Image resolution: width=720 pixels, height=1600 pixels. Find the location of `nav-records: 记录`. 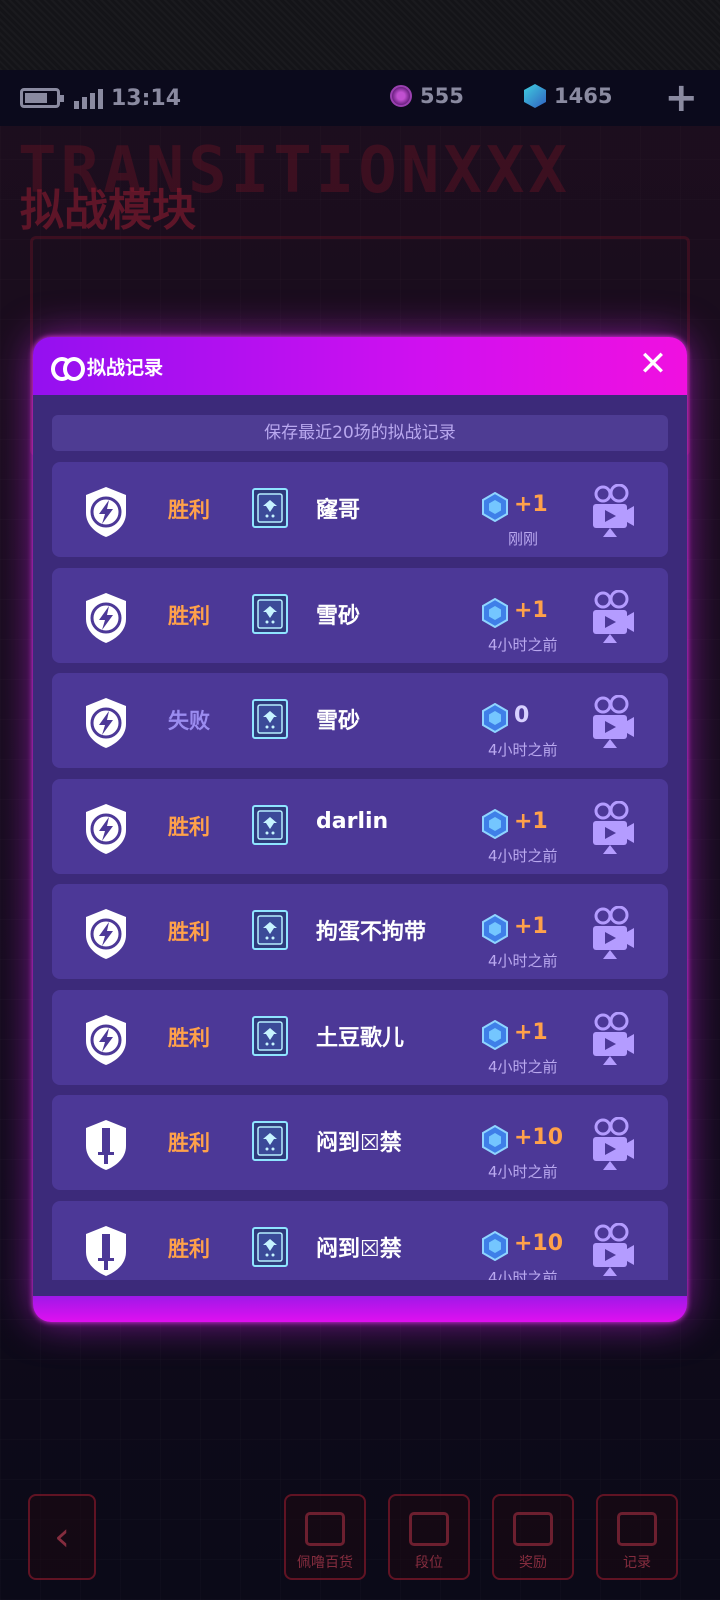

nav-records: 记录 is located at coordinates (637, 1537).